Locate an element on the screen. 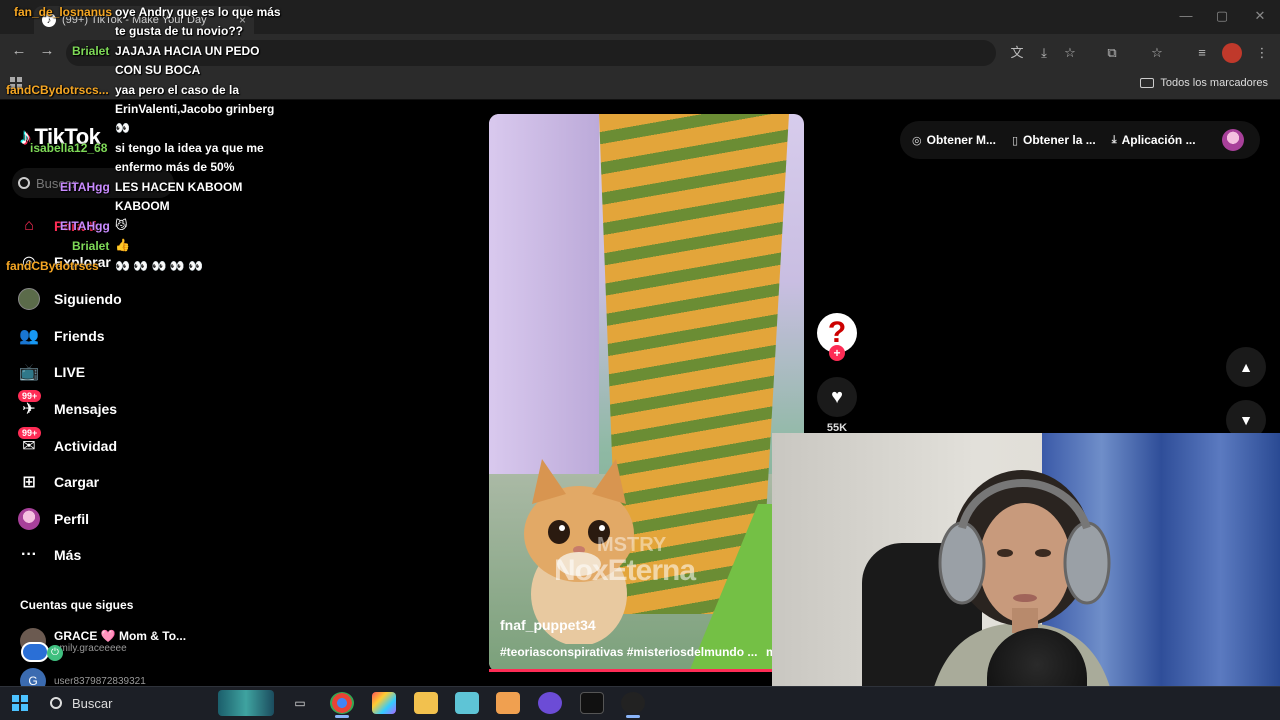 The height and width of the screenshot is (720, 1280). bookmark-star-icon: ☆ is located at coordinates (1070, 53).